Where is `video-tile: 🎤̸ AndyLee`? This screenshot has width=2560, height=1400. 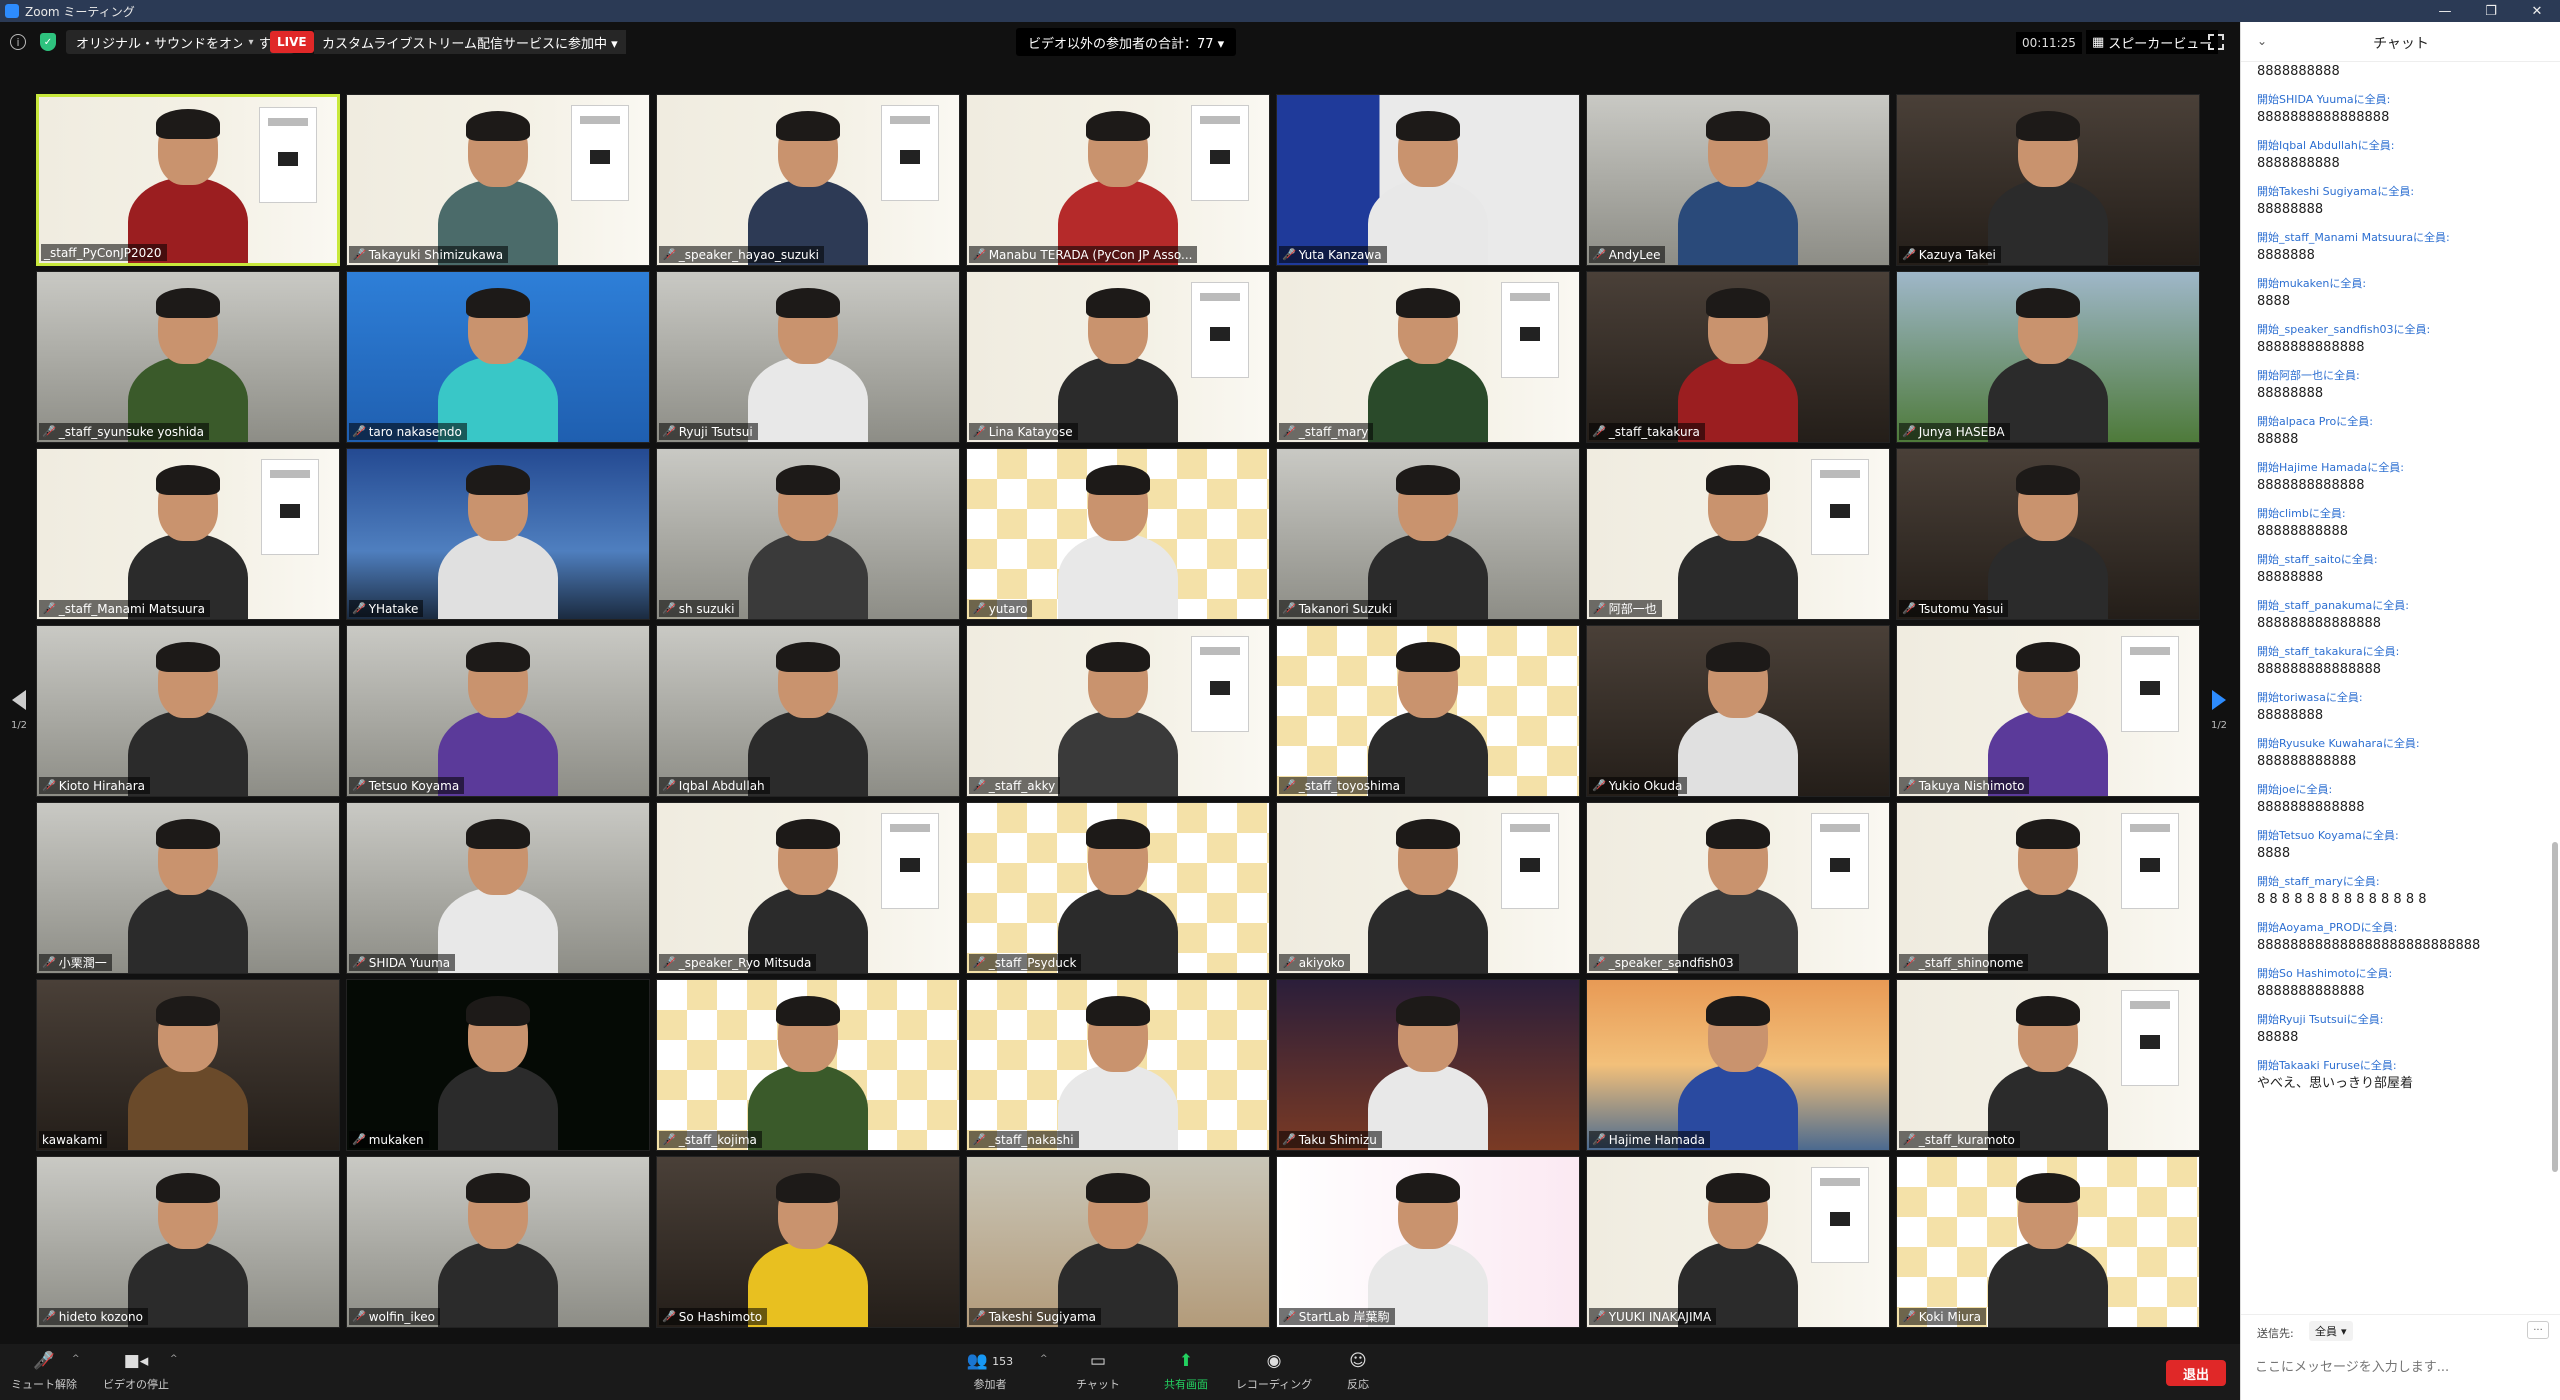
video-tile: 🎤̸ AndyLee is located at coordinates (1738, 180).